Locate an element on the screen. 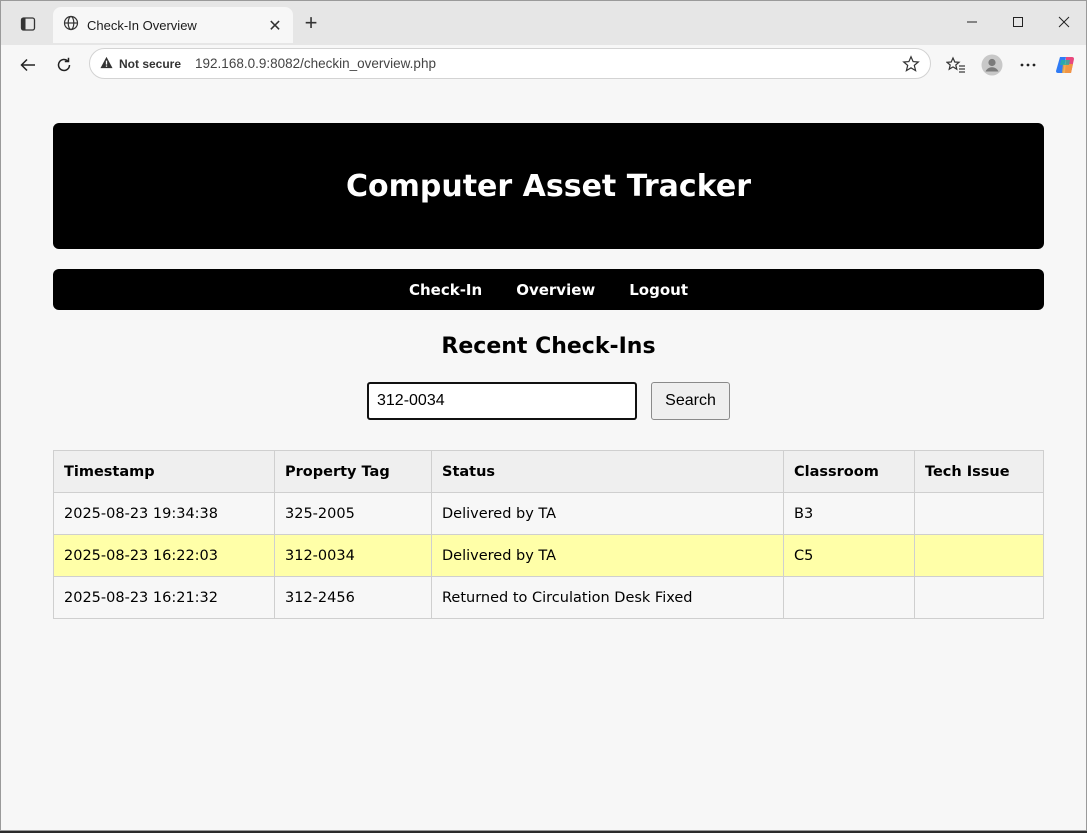 This screenshot has width=1091, height=833. tab-title: Check-In Overview is located at coordinates (142, 25).